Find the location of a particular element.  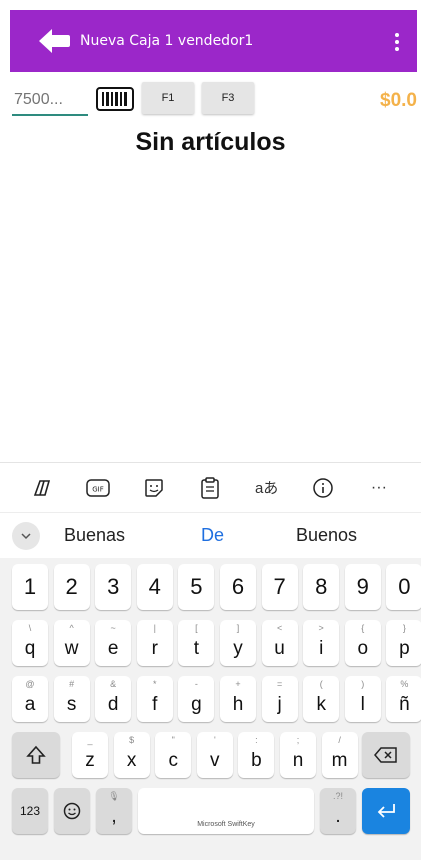

key-label: 6 is located at coordinates (238, 586).